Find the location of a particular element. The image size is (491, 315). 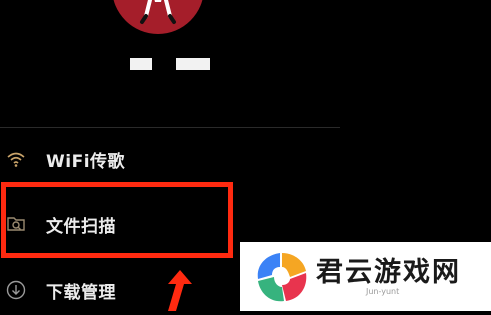

watermark-title: 君云游戏网 is located at coordinates (388, 272).